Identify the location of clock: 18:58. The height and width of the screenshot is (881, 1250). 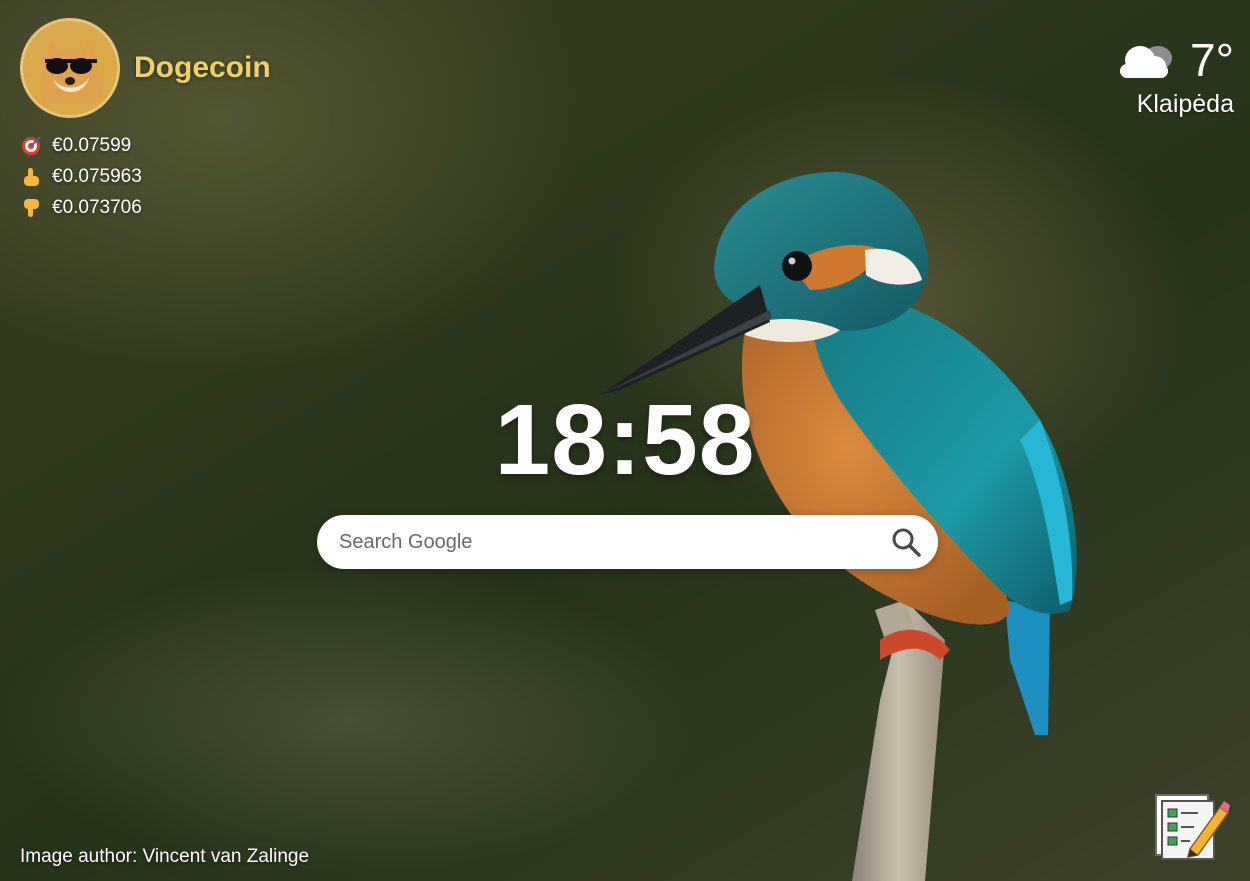
(625, 440).